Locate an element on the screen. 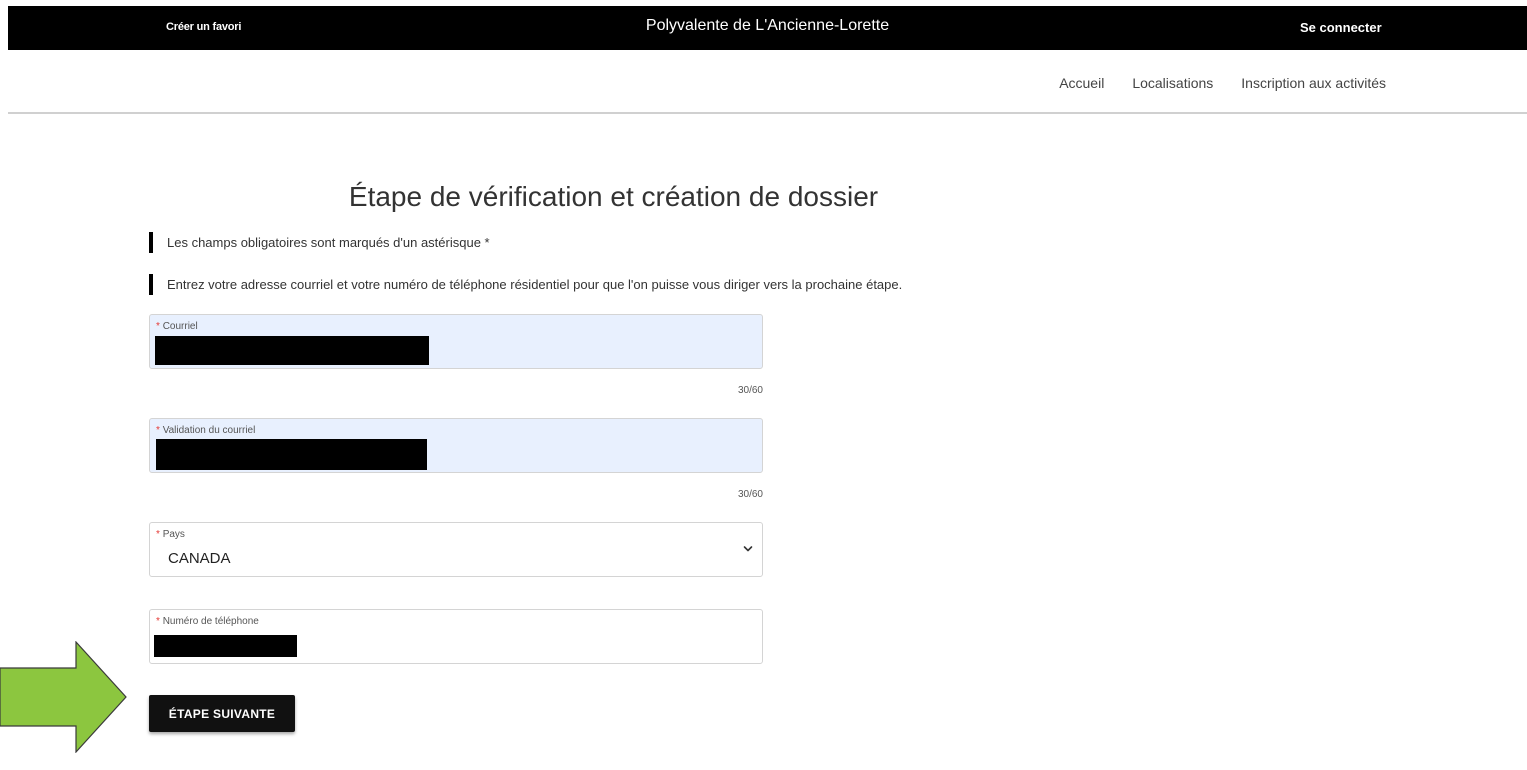 The image size is (1527, 770). country-select: * Pays CANADA is located at coordinates (456, 549).